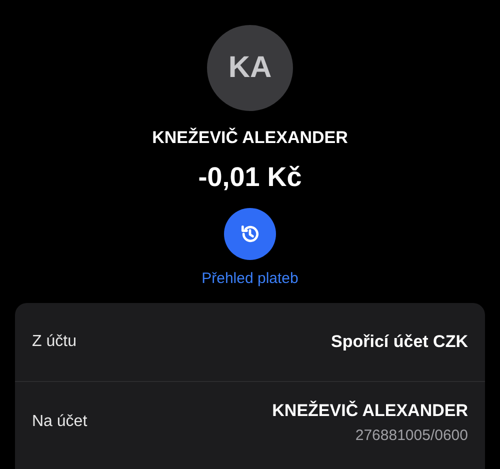 The width and height of the screenshot is (500, 469). Describe the element at coordinates (370, 410) in the screenshot. I see `detail-value: KNEŽEVIČ ALEXANDER` at that location.